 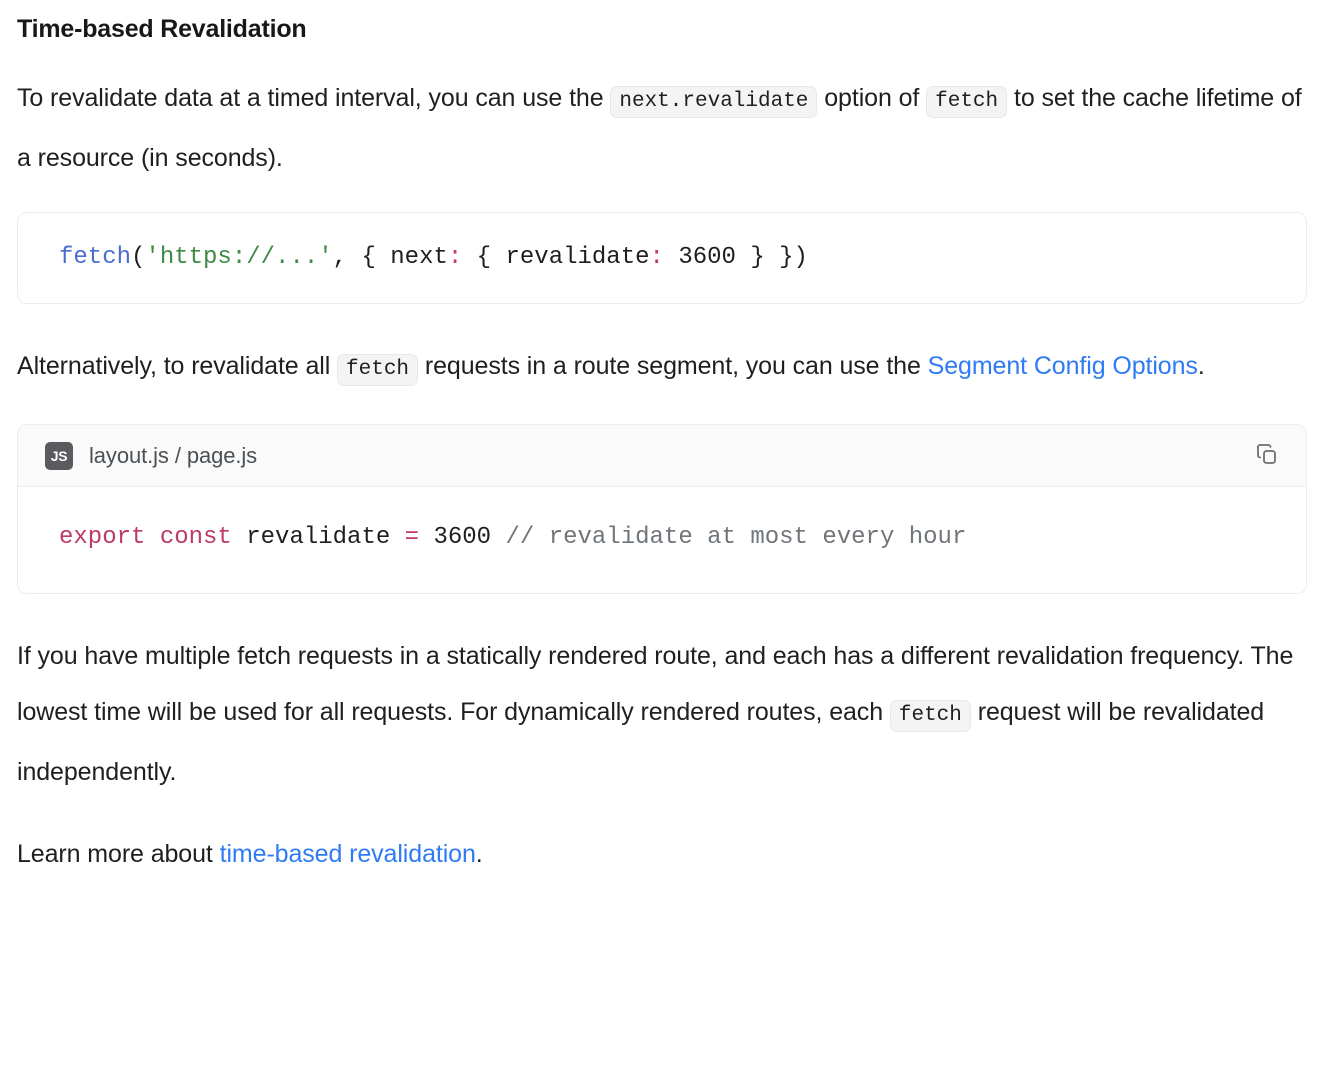 I want to click on code-block-filename: layout.js / page.js, so click(x=173, y=455).